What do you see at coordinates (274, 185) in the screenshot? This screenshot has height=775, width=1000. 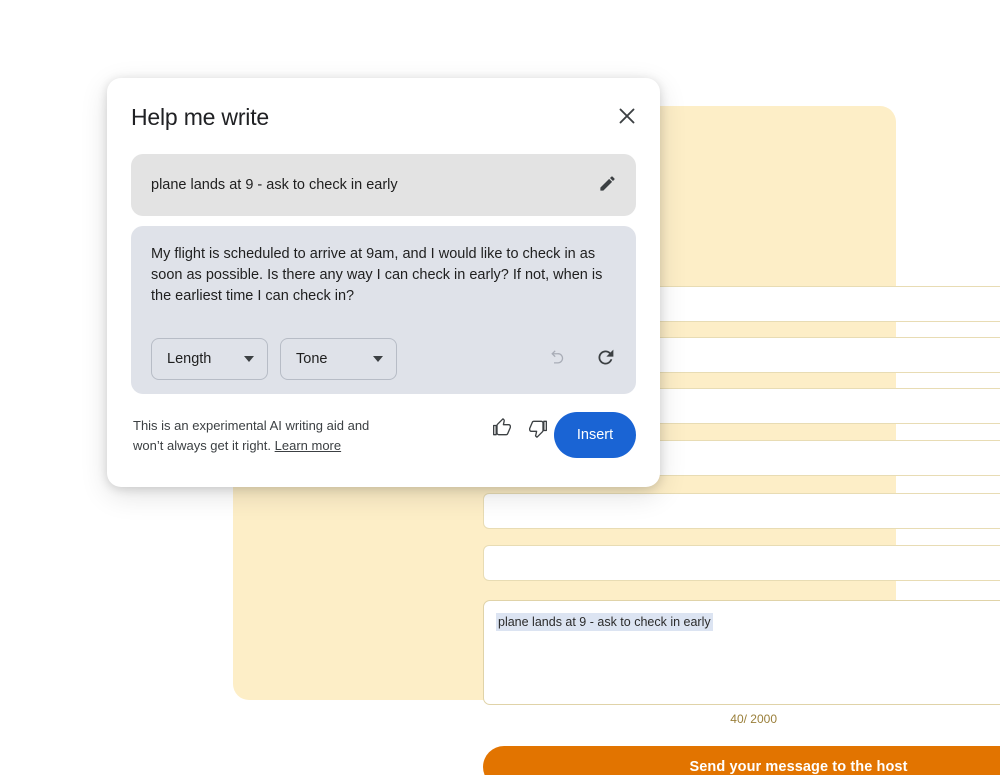 I see `prompt-input-value: plane lands at 9 - ask to check in early` at bounding box center [274, 185].